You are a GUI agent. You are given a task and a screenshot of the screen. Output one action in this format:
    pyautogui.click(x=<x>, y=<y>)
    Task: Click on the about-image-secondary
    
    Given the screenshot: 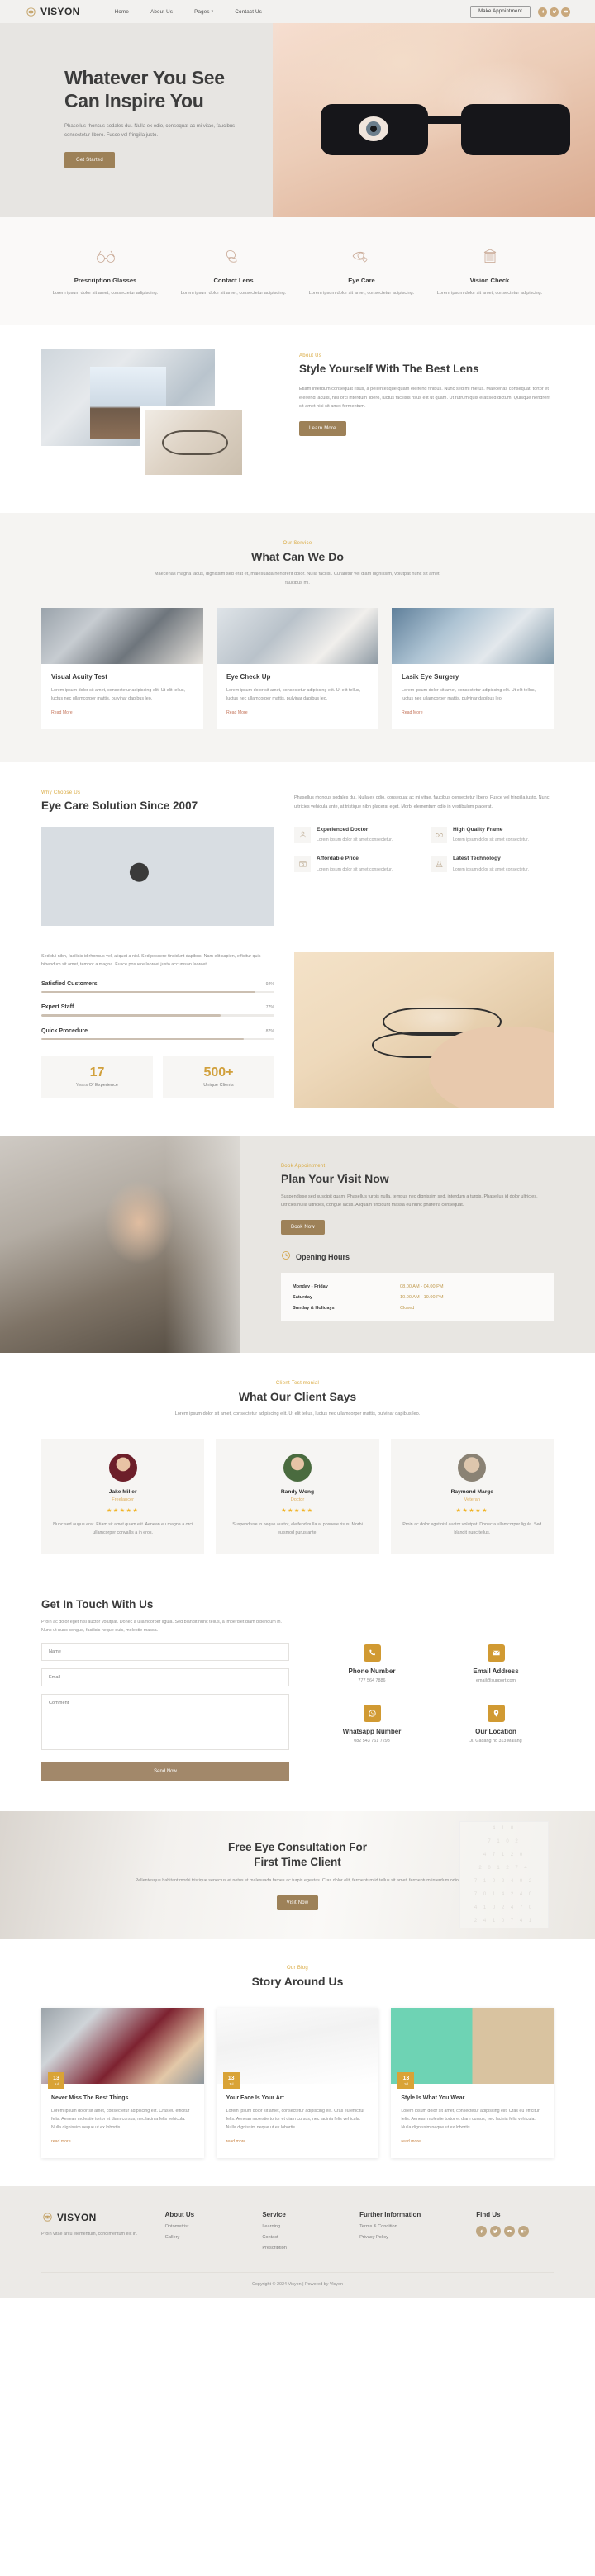 What is the action you would take?
    pyautogui.click(x=193, y=443)
    